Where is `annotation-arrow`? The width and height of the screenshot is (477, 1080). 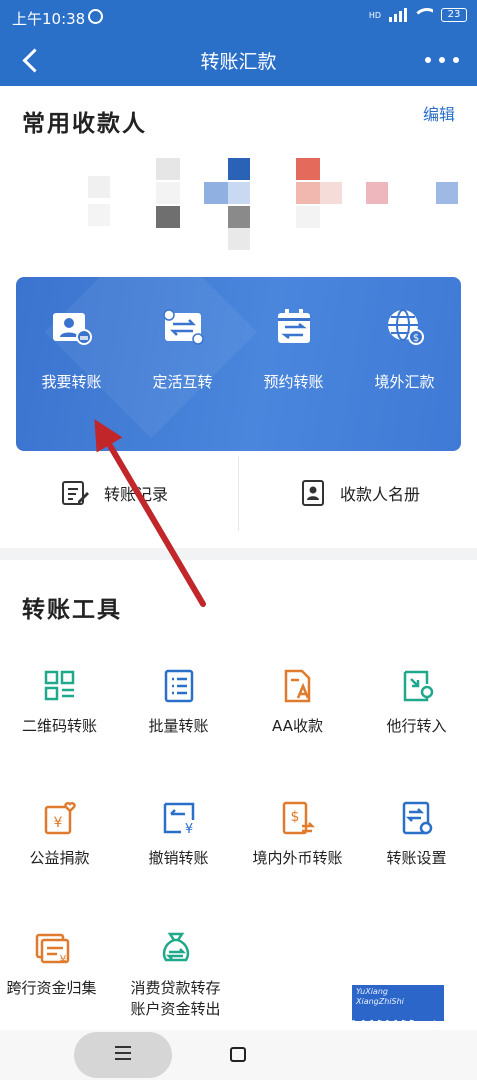
annotation-arrow is located at coordinates (150, 513).